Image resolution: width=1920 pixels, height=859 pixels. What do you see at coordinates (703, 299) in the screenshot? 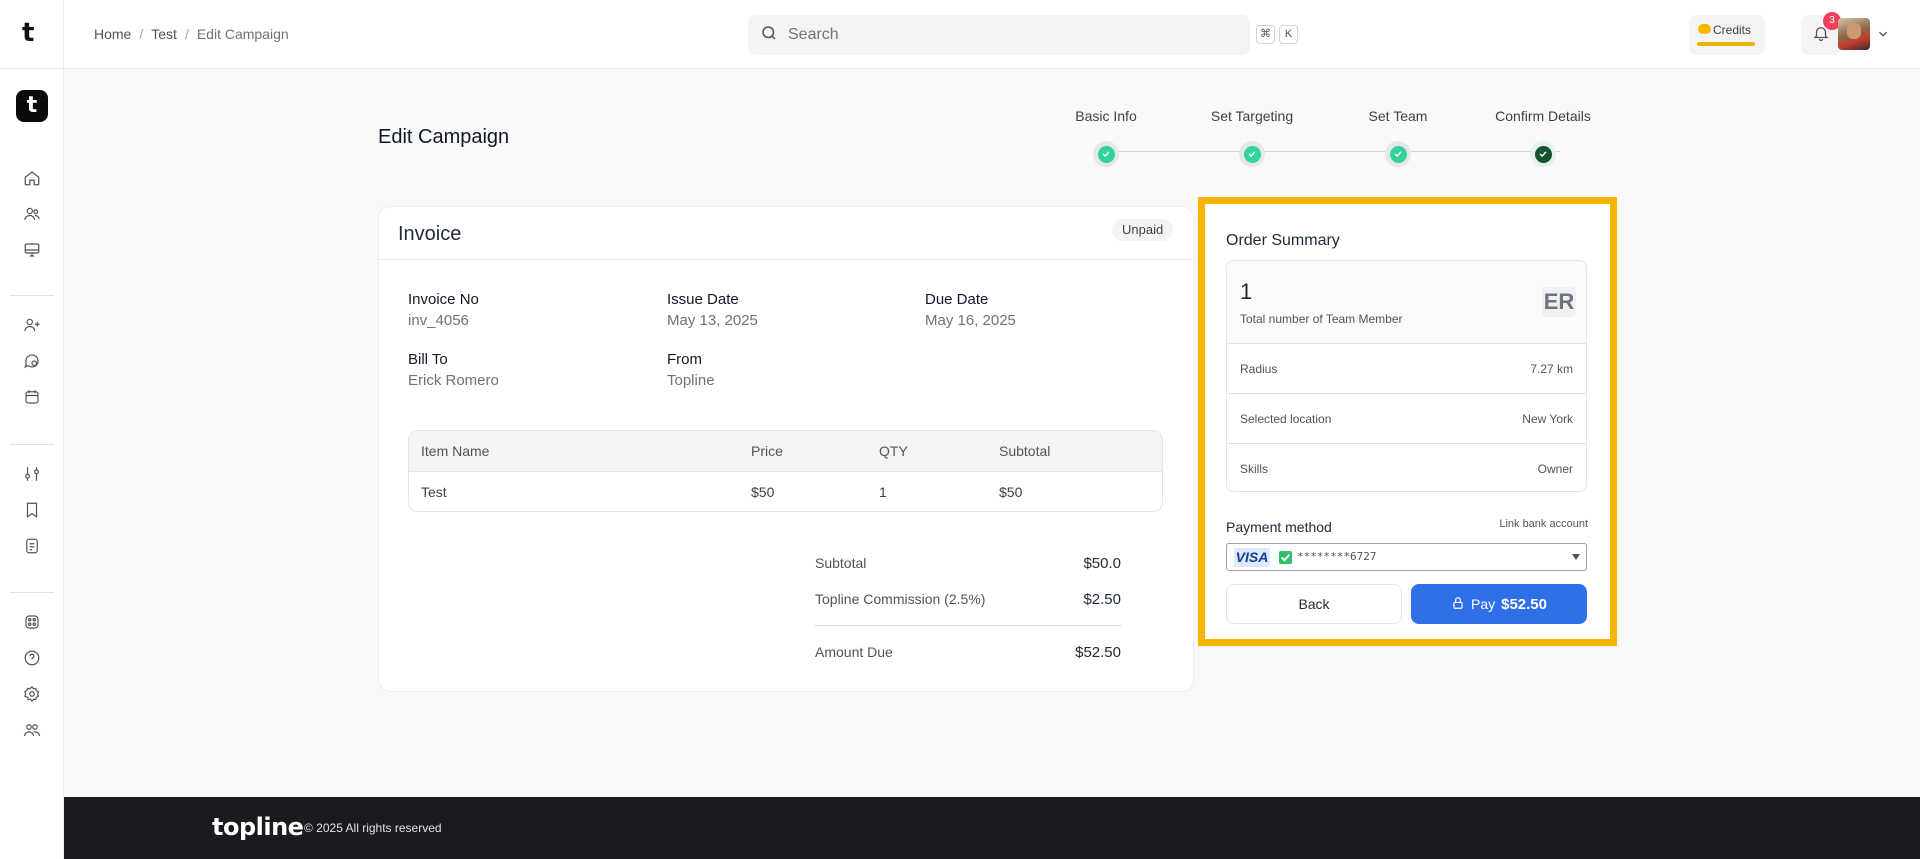
I see `issue-date-label: Issue Date` at bounding box center [703, 299].